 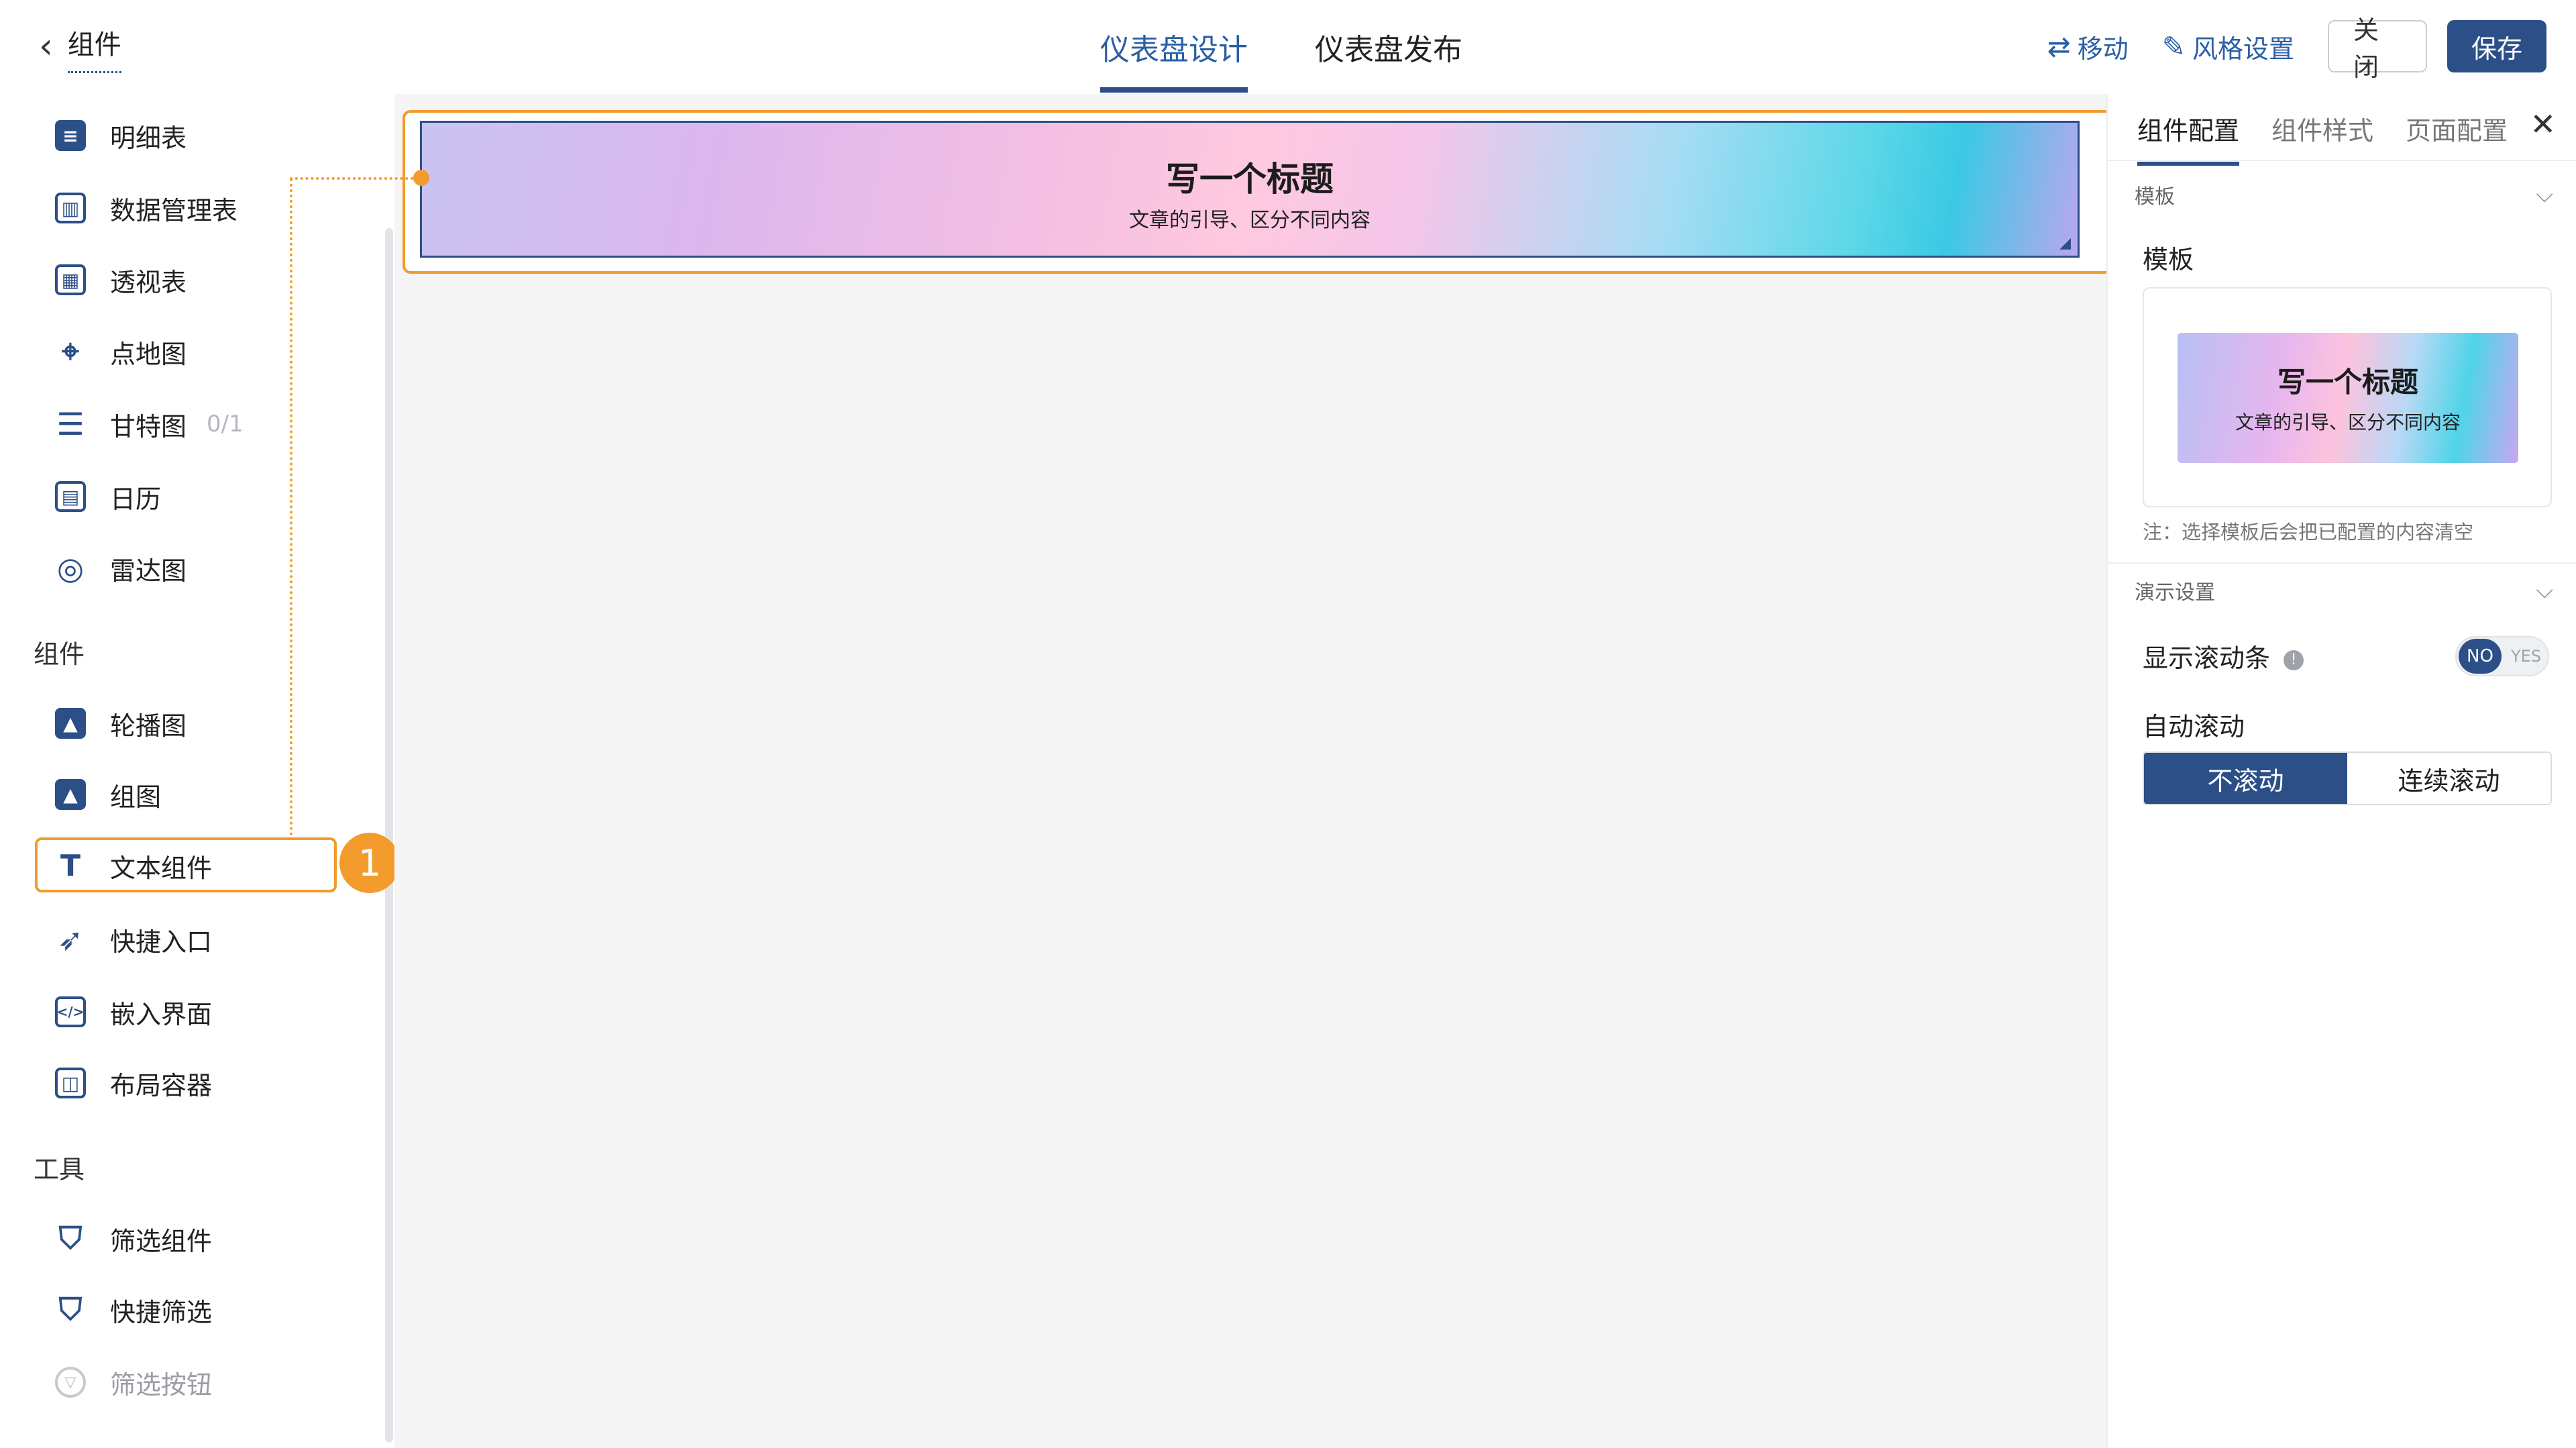 I want to click on template-section-title: 模板, so click(x=2155, y=197).